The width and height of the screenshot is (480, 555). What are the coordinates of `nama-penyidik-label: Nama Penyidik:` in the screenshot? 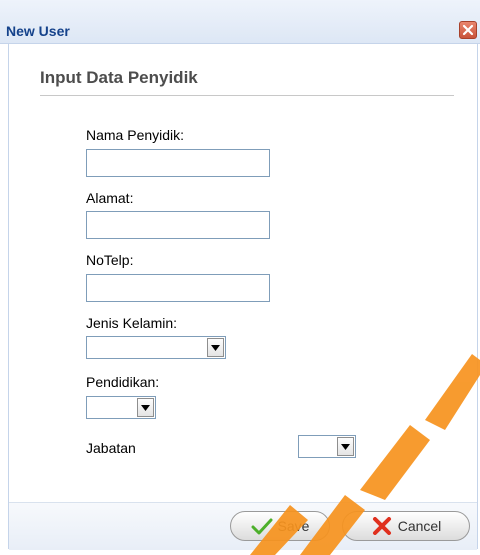 It's located at (135, 135).